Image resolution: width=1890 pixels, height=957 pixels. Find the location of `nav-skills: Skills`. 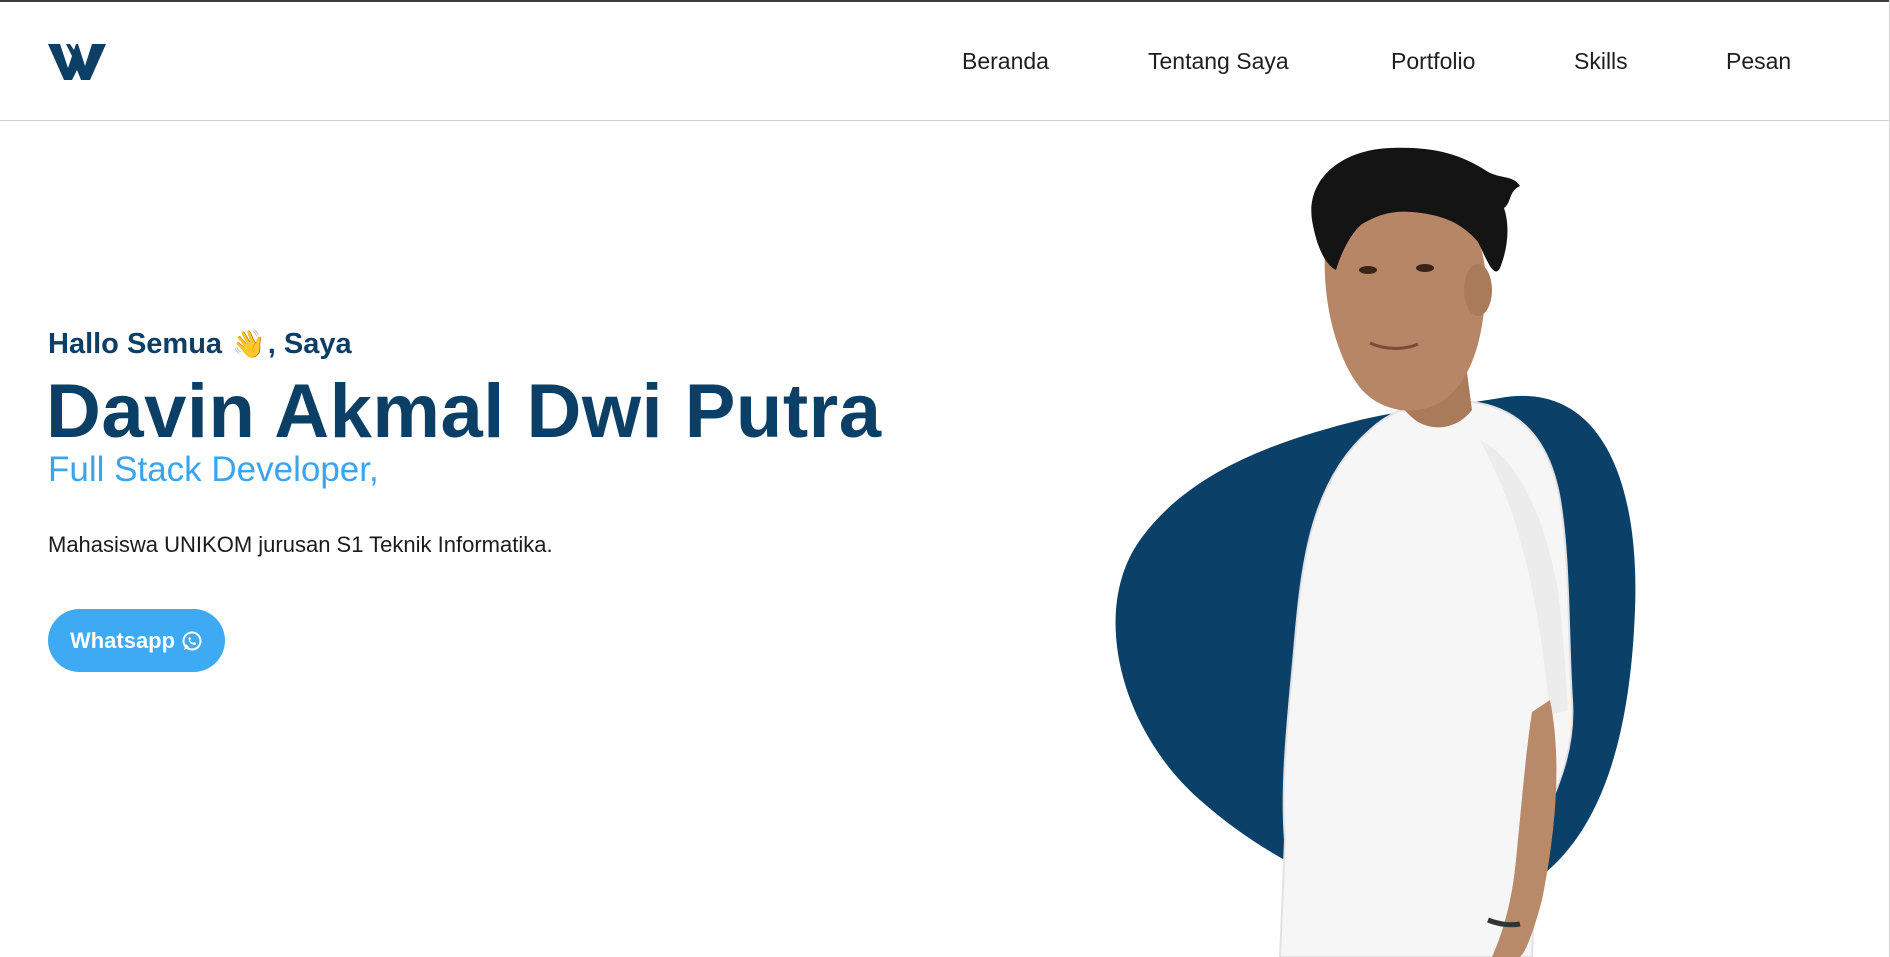

nav-skills: Skills is located at coordinates (1601, 61).